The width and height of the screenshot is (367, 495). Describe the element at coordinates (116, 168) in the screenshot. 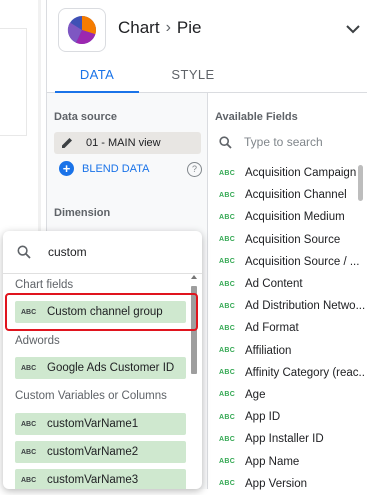

I see `blend-data-label: BLEND DATA` at that location.